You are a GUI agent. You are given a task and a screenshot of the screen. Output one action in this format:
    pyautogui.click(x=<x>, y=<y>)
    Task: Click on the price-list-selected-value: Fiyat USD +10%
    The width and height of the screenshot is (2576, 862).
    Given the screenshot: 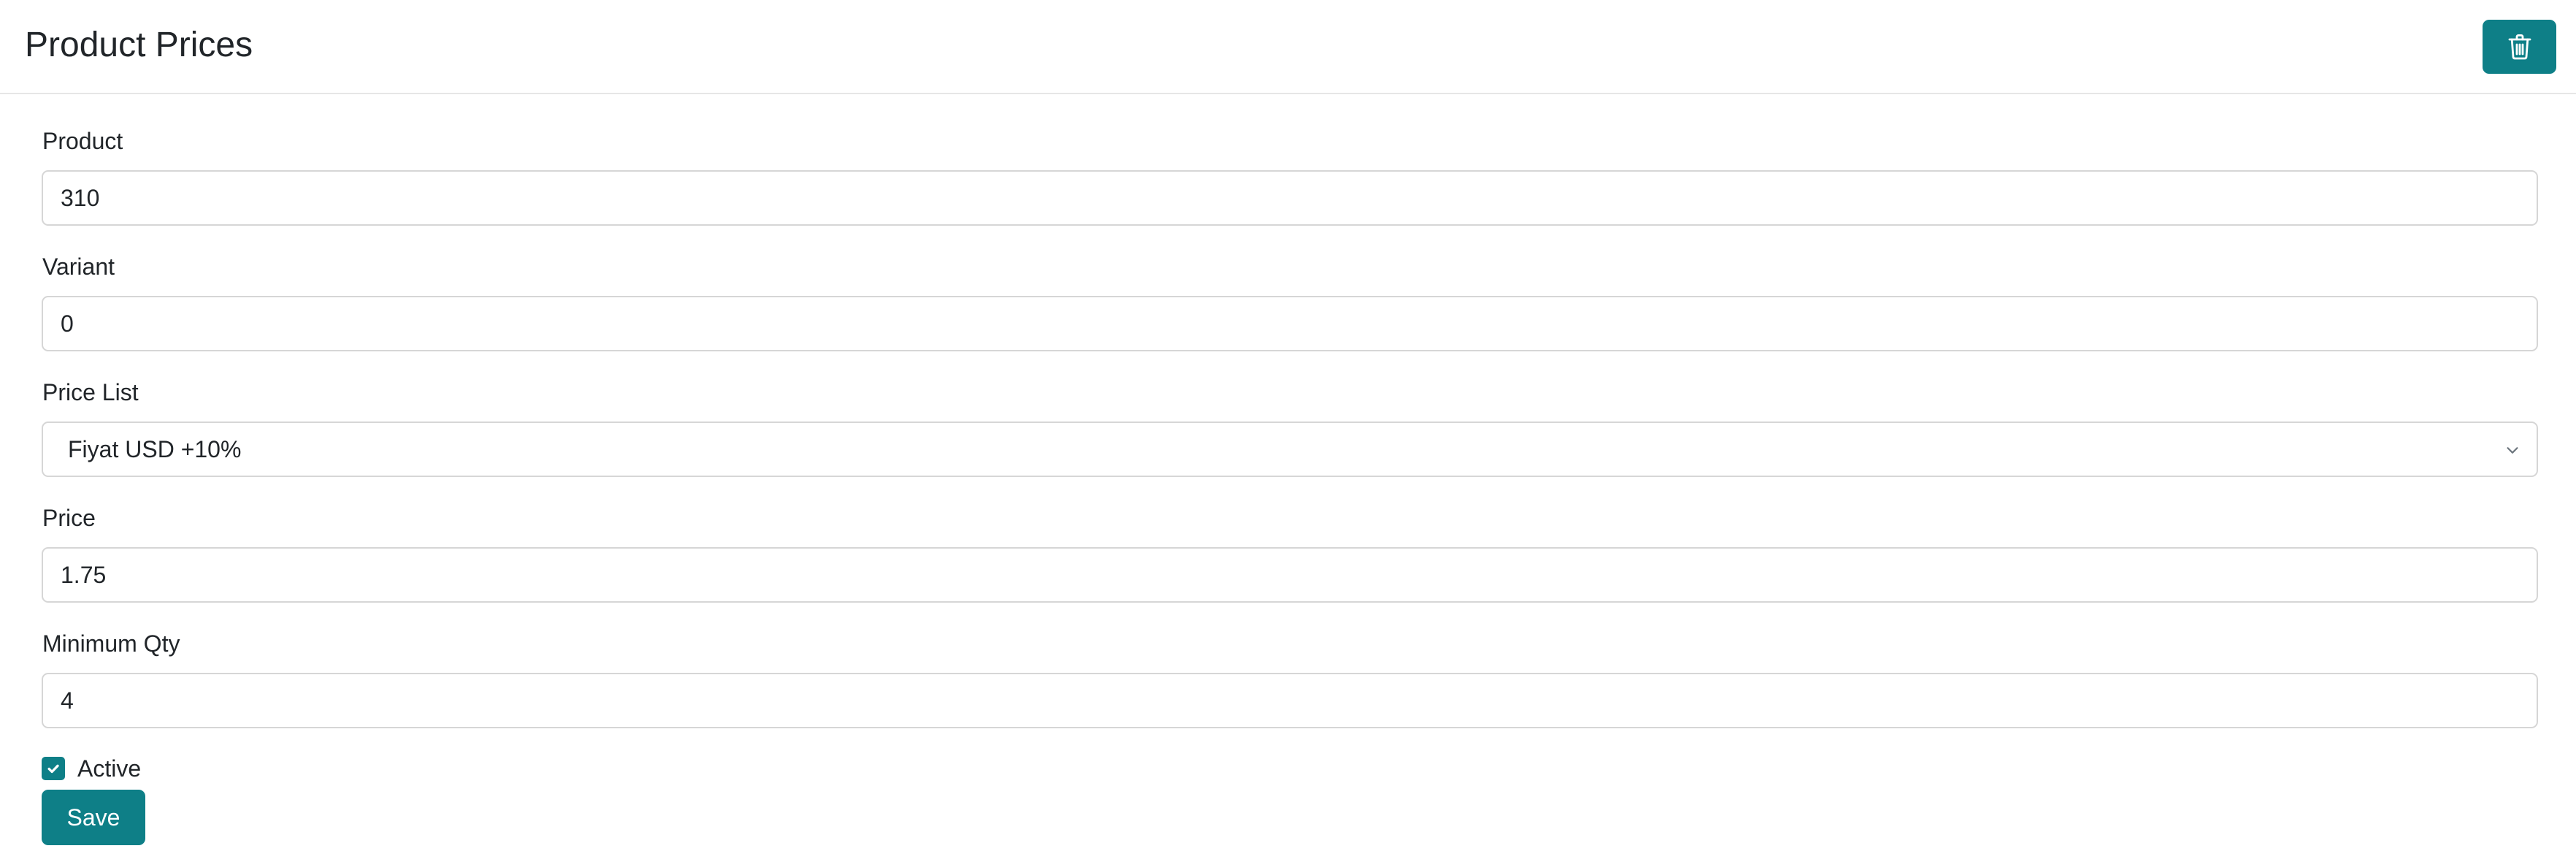 What is the action you would take?
    pyautogui.click(x=155, y=449)
    